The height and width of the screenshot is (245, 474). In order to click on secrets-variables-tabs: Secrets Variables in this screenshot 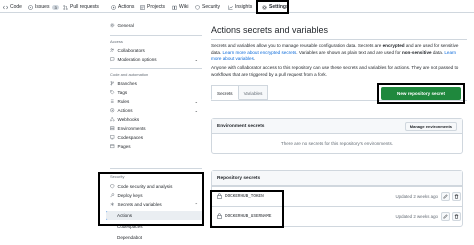, I will do `click(240, 92)`.